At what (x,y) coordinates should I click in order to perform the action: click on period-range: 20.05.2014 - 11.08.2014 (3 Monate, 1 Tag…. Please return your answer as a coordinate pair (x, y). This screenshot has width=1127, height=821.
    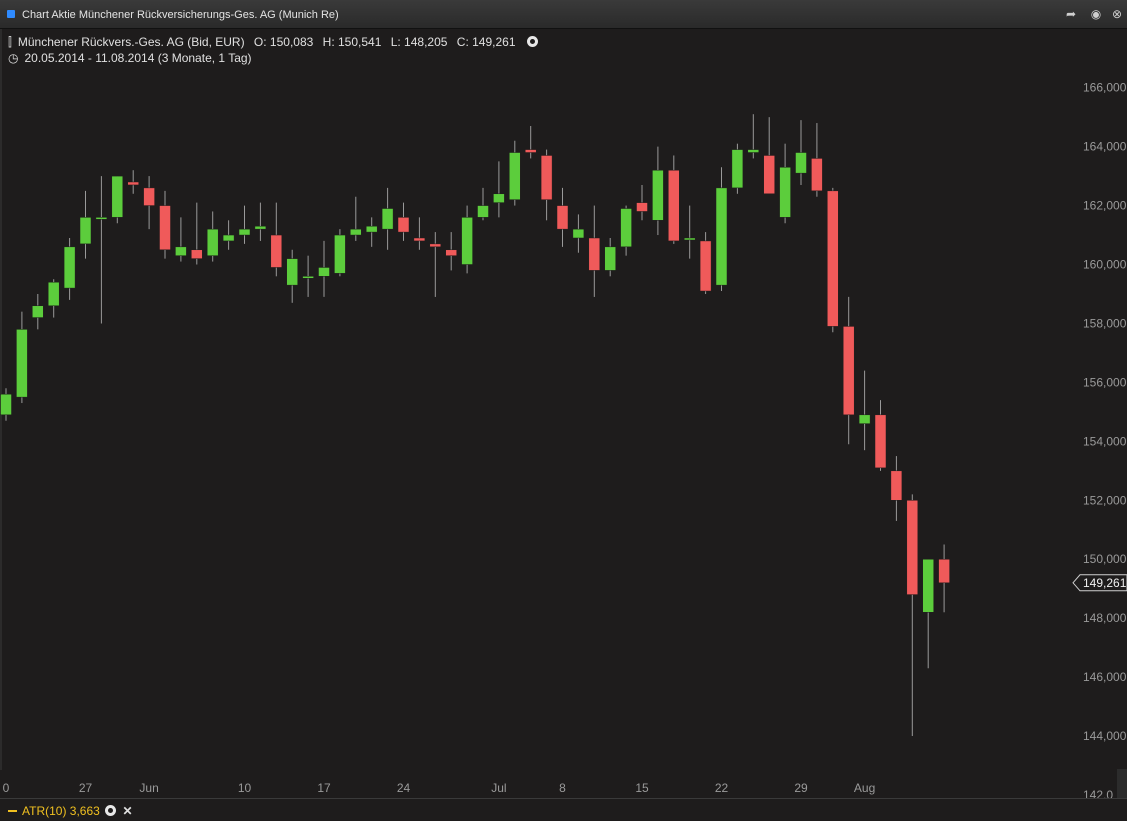
    Looking at the image, I should click on (138, 58).